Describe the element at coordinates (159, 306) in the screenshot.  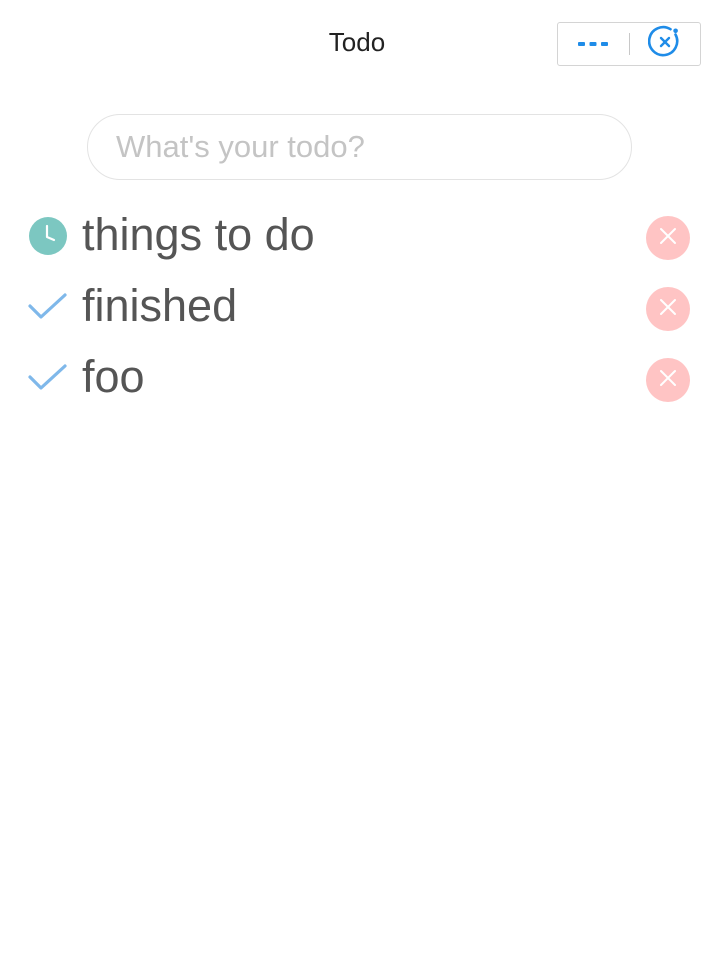
I see `todo-text: finished` at that location.